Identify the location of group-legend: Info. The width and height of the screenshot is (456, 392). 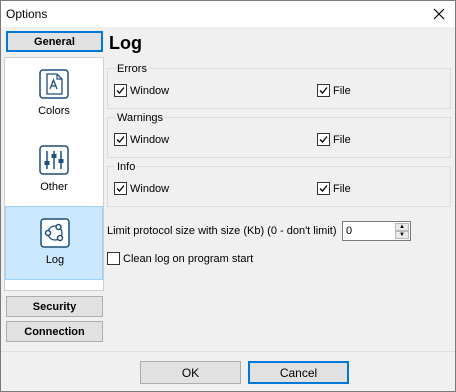
(126, 167).